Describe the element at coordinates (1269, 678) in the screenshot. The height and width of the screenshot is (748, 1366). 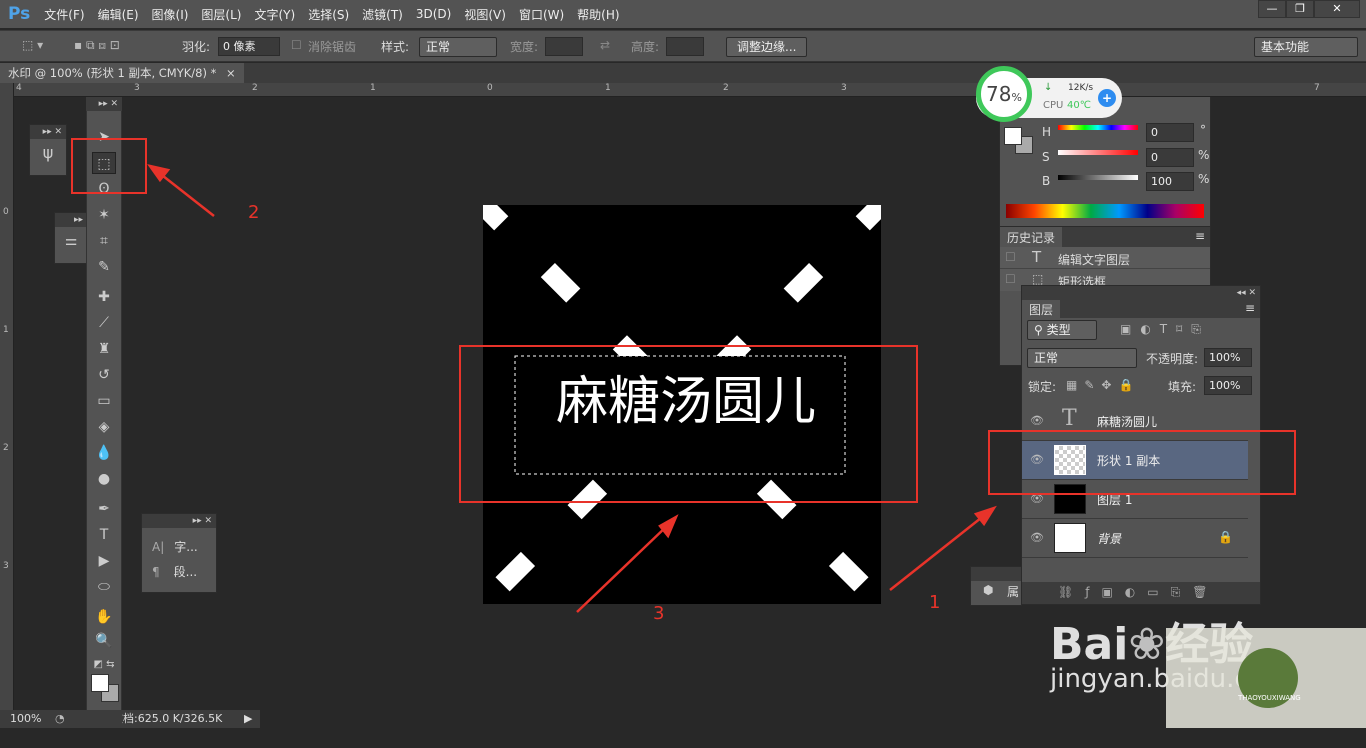
I see `site-logo: THAOYOUXIWANG` at that location.